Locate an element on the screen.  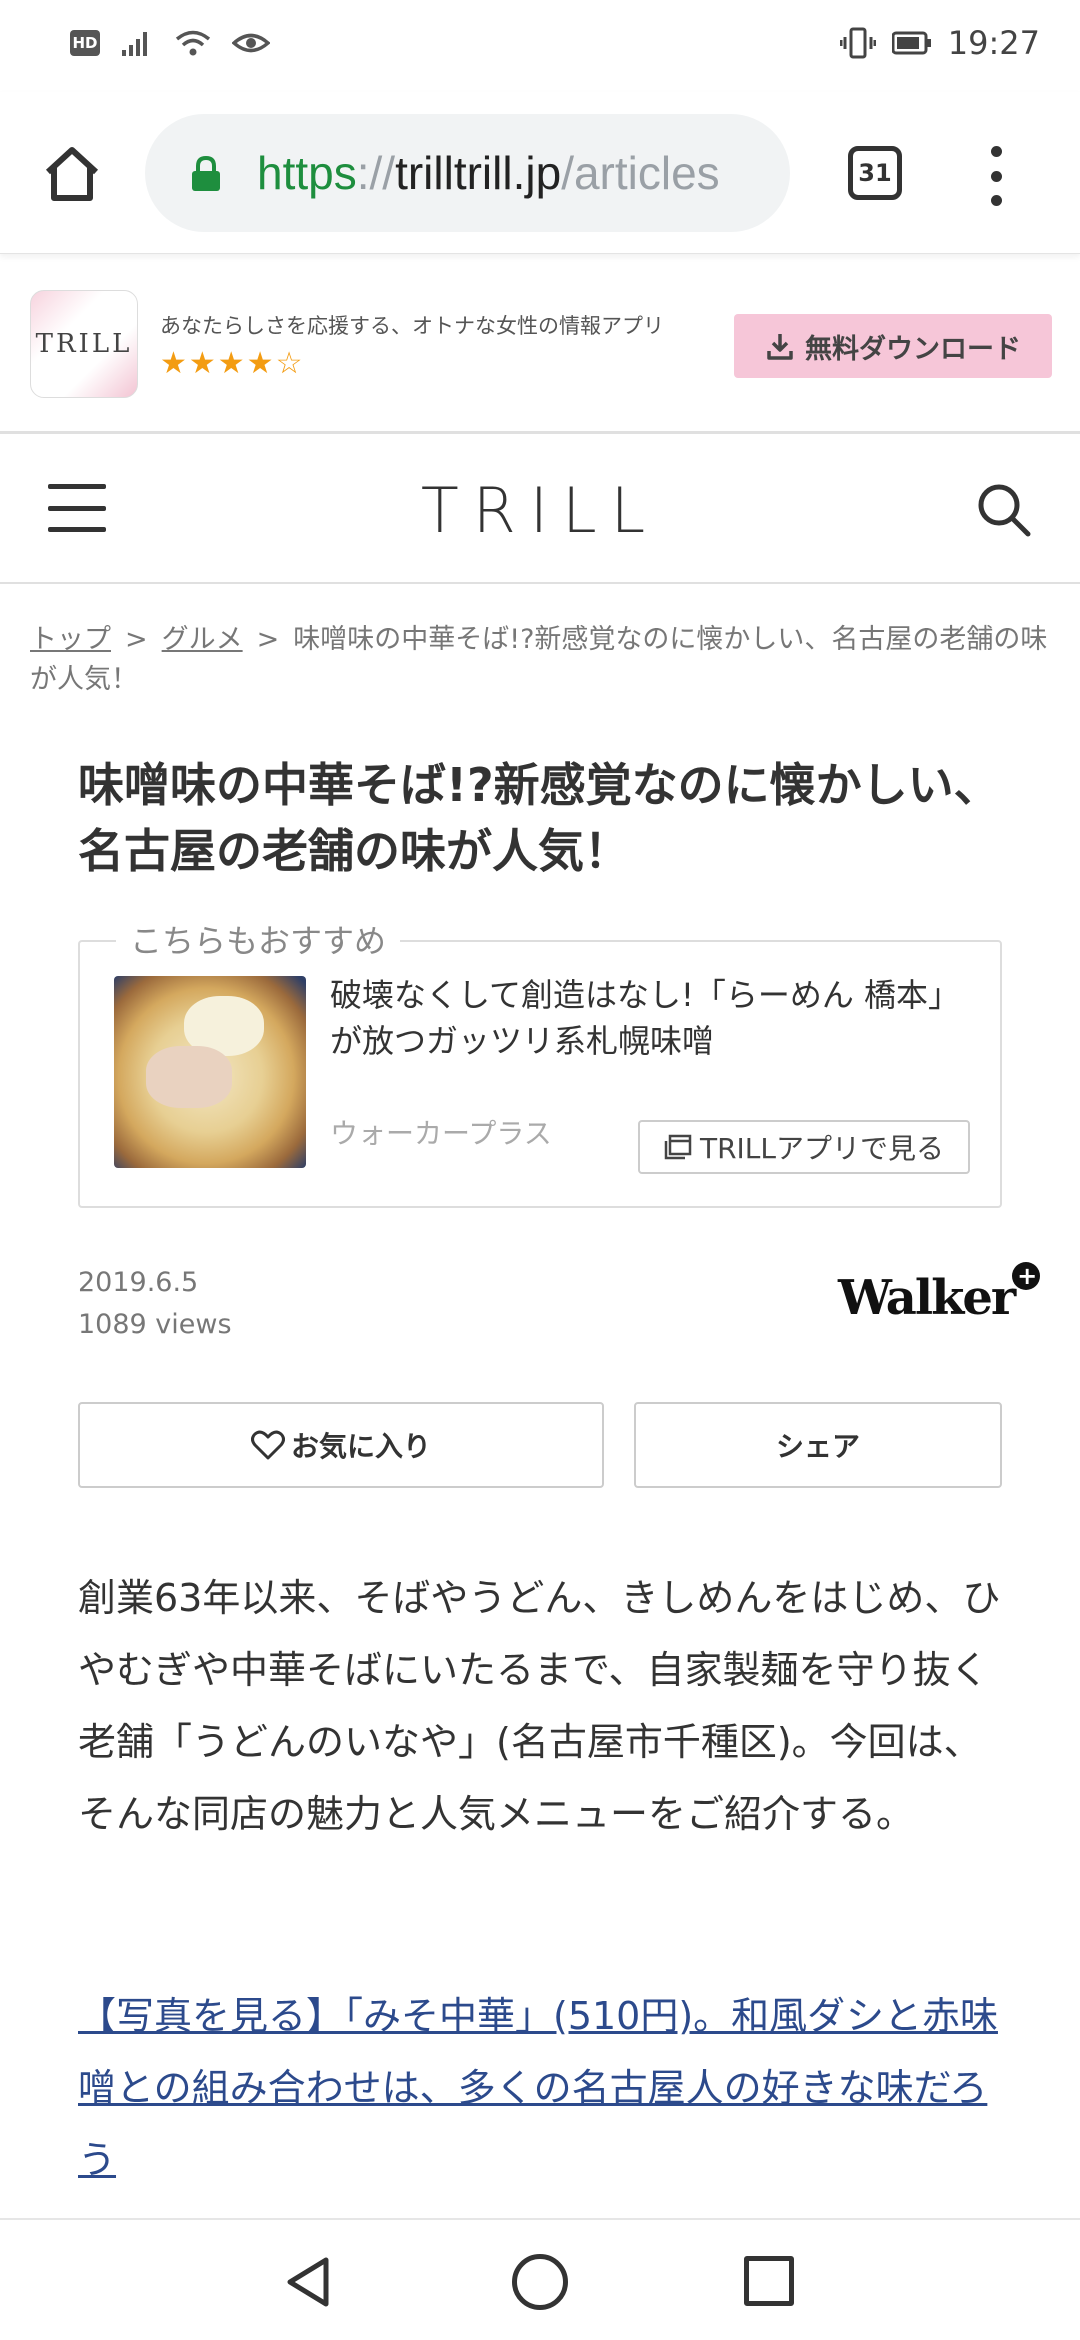
article-meta: 2019.6.5 1089 views is located at coordinates (155, 1304).